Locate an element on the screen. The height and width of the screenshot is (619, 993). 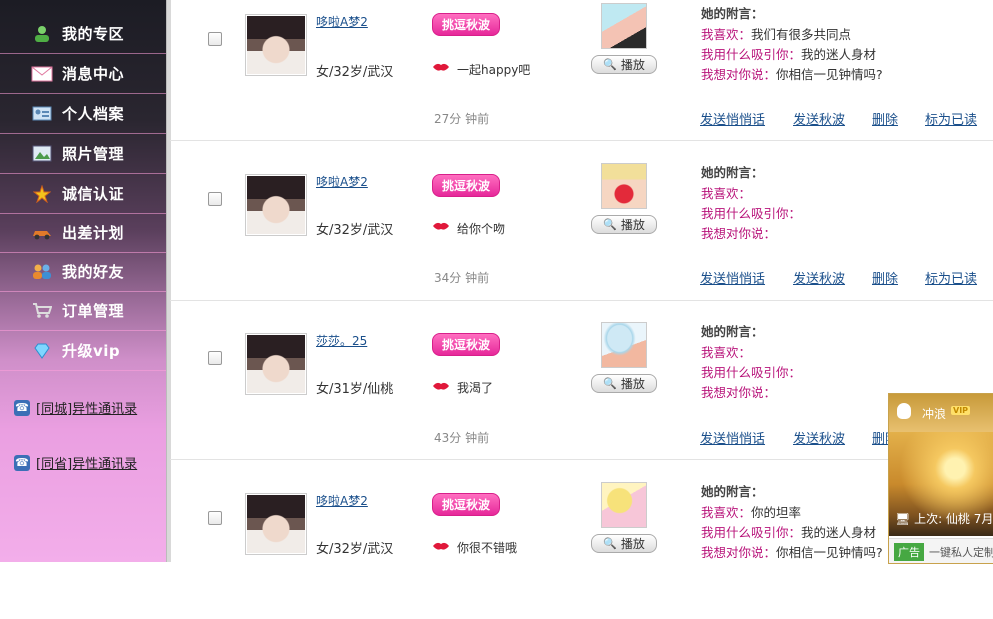
sidebar-item-orders: 订单管理 is located at coordinates (83, 311).